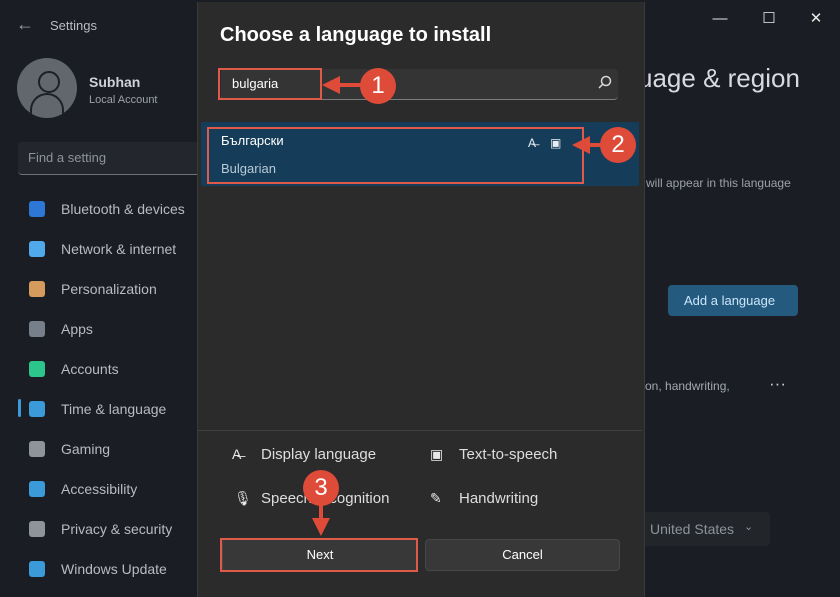 The width and height of the screenshot is (840, 597). Describe the element at coordinates (73, 25) in the screenshot. I see `app-title: Settings` at that location.